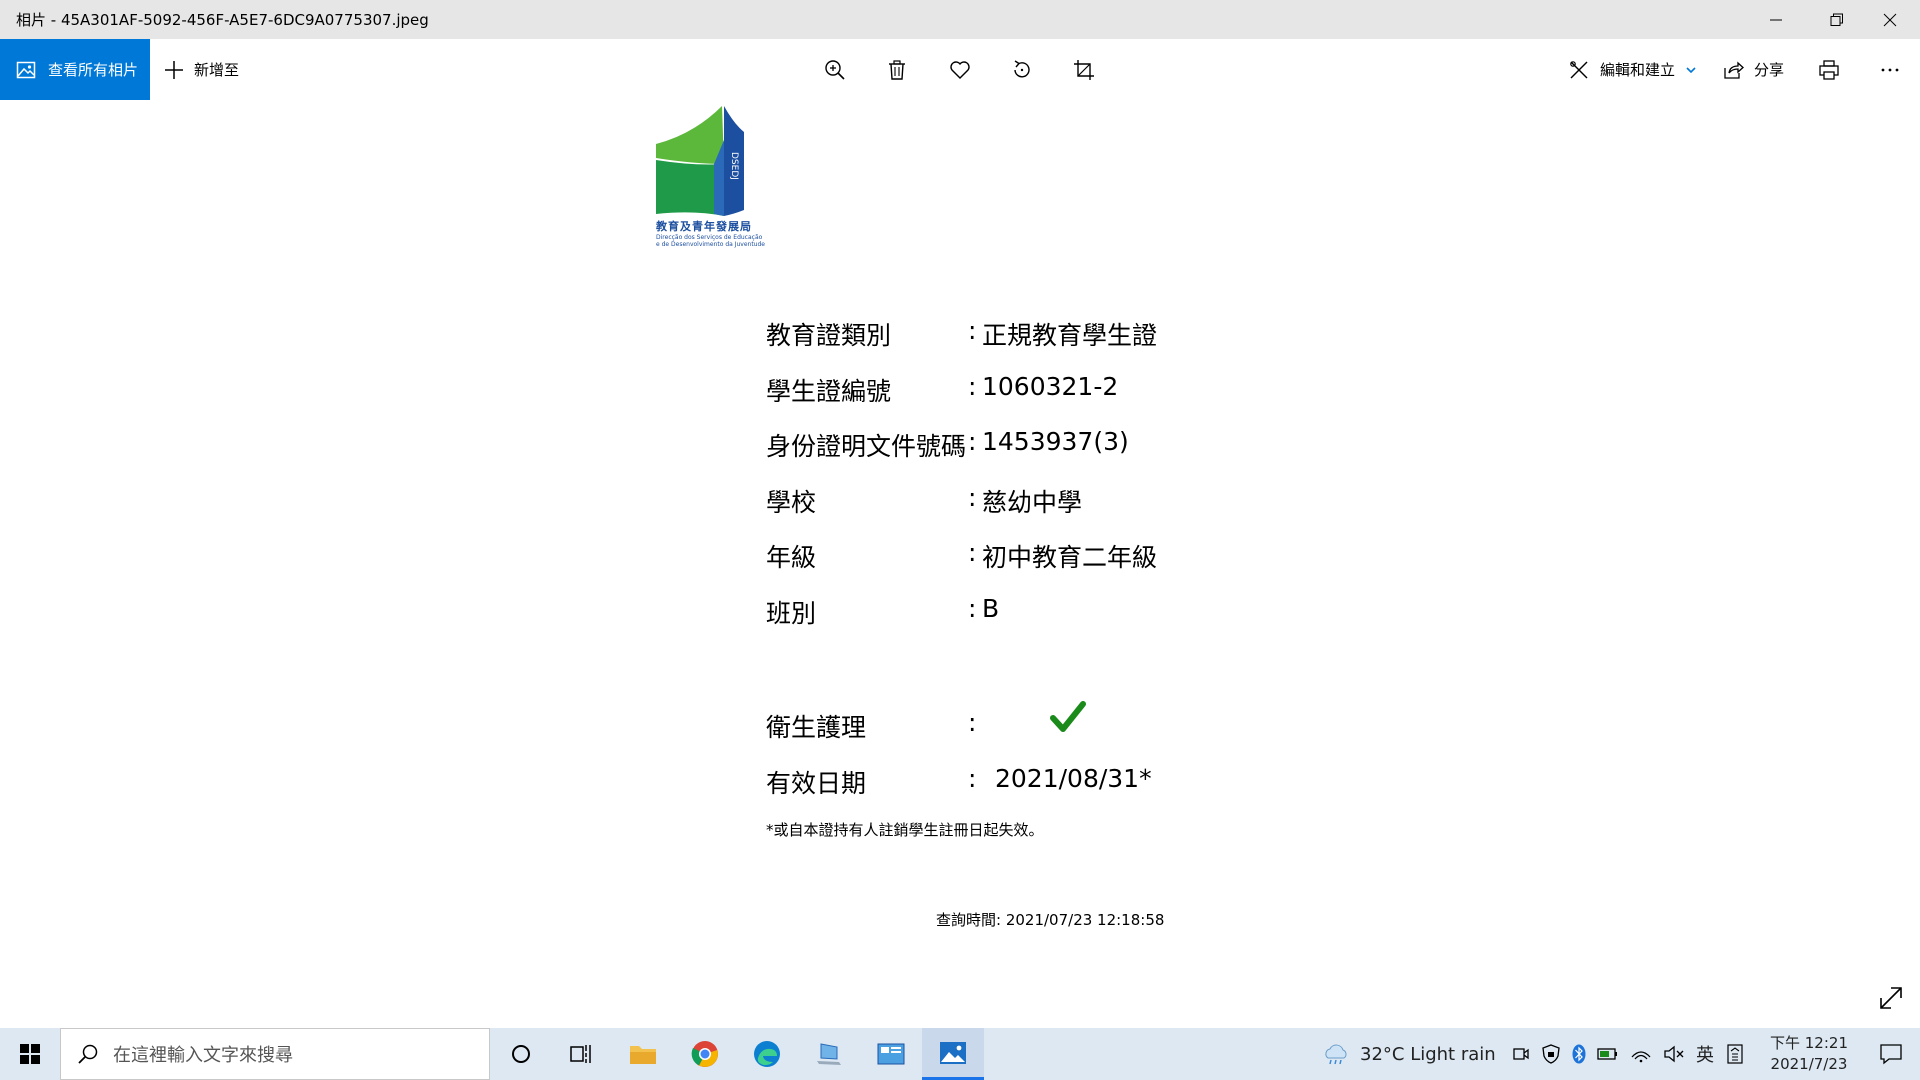  Describe the element at coordinates (1638, 70) in the screenshot. I see `edit-create-label: 編輯和建立` at that location.